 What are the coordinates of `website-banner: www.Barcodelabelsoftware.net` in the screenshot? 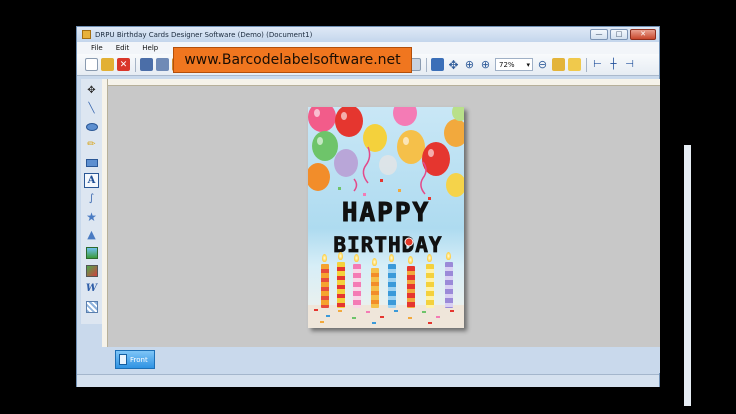 It's located at (292, 60).